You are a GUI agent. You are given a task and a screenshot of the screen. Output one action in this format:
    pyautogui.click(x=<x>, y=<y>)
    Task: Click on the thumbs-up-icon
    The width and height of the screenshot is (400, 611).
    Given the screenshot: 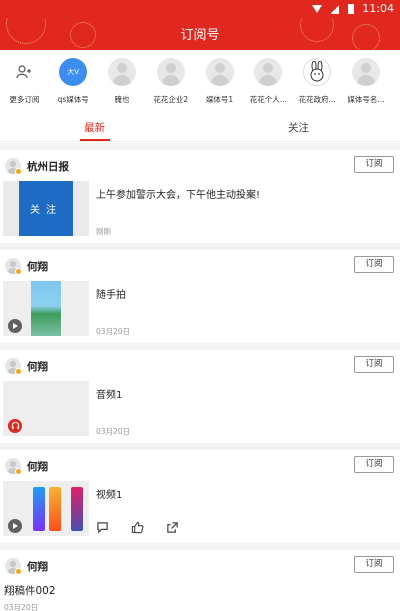 What is the action you would take?
    pyautogui.click(x=137, y=527)
    